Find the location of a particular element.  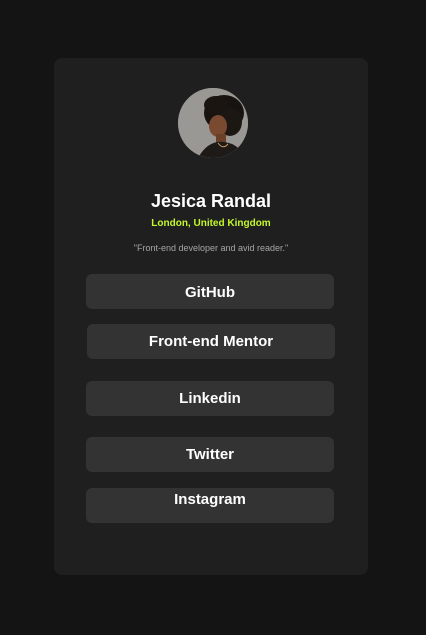

github-link-button: GitHub is located at coordinates (210, 291).